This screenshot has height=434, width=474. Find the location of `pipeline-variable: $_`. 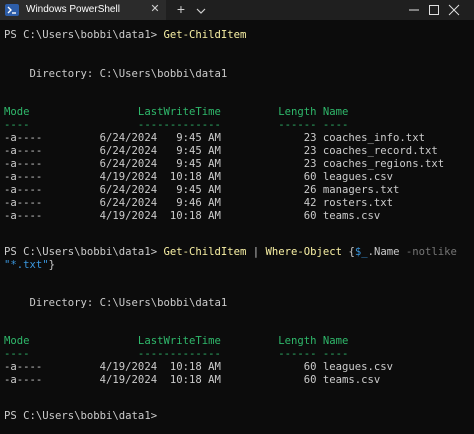

pipeline-variable: $_ is located at coordinates (361, 252).